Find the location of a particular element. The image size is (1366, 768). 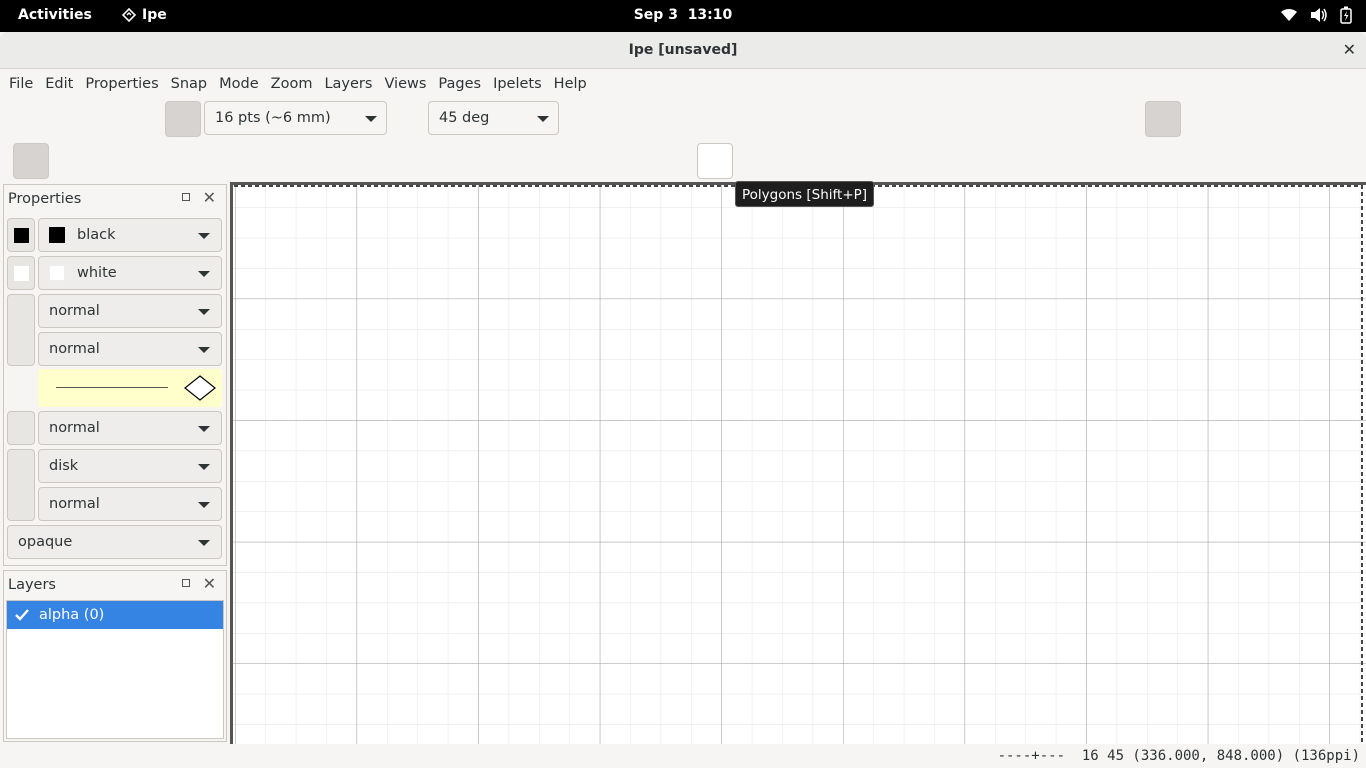

layer-item-label: alpha (0) is located at coordinates (72, 615).